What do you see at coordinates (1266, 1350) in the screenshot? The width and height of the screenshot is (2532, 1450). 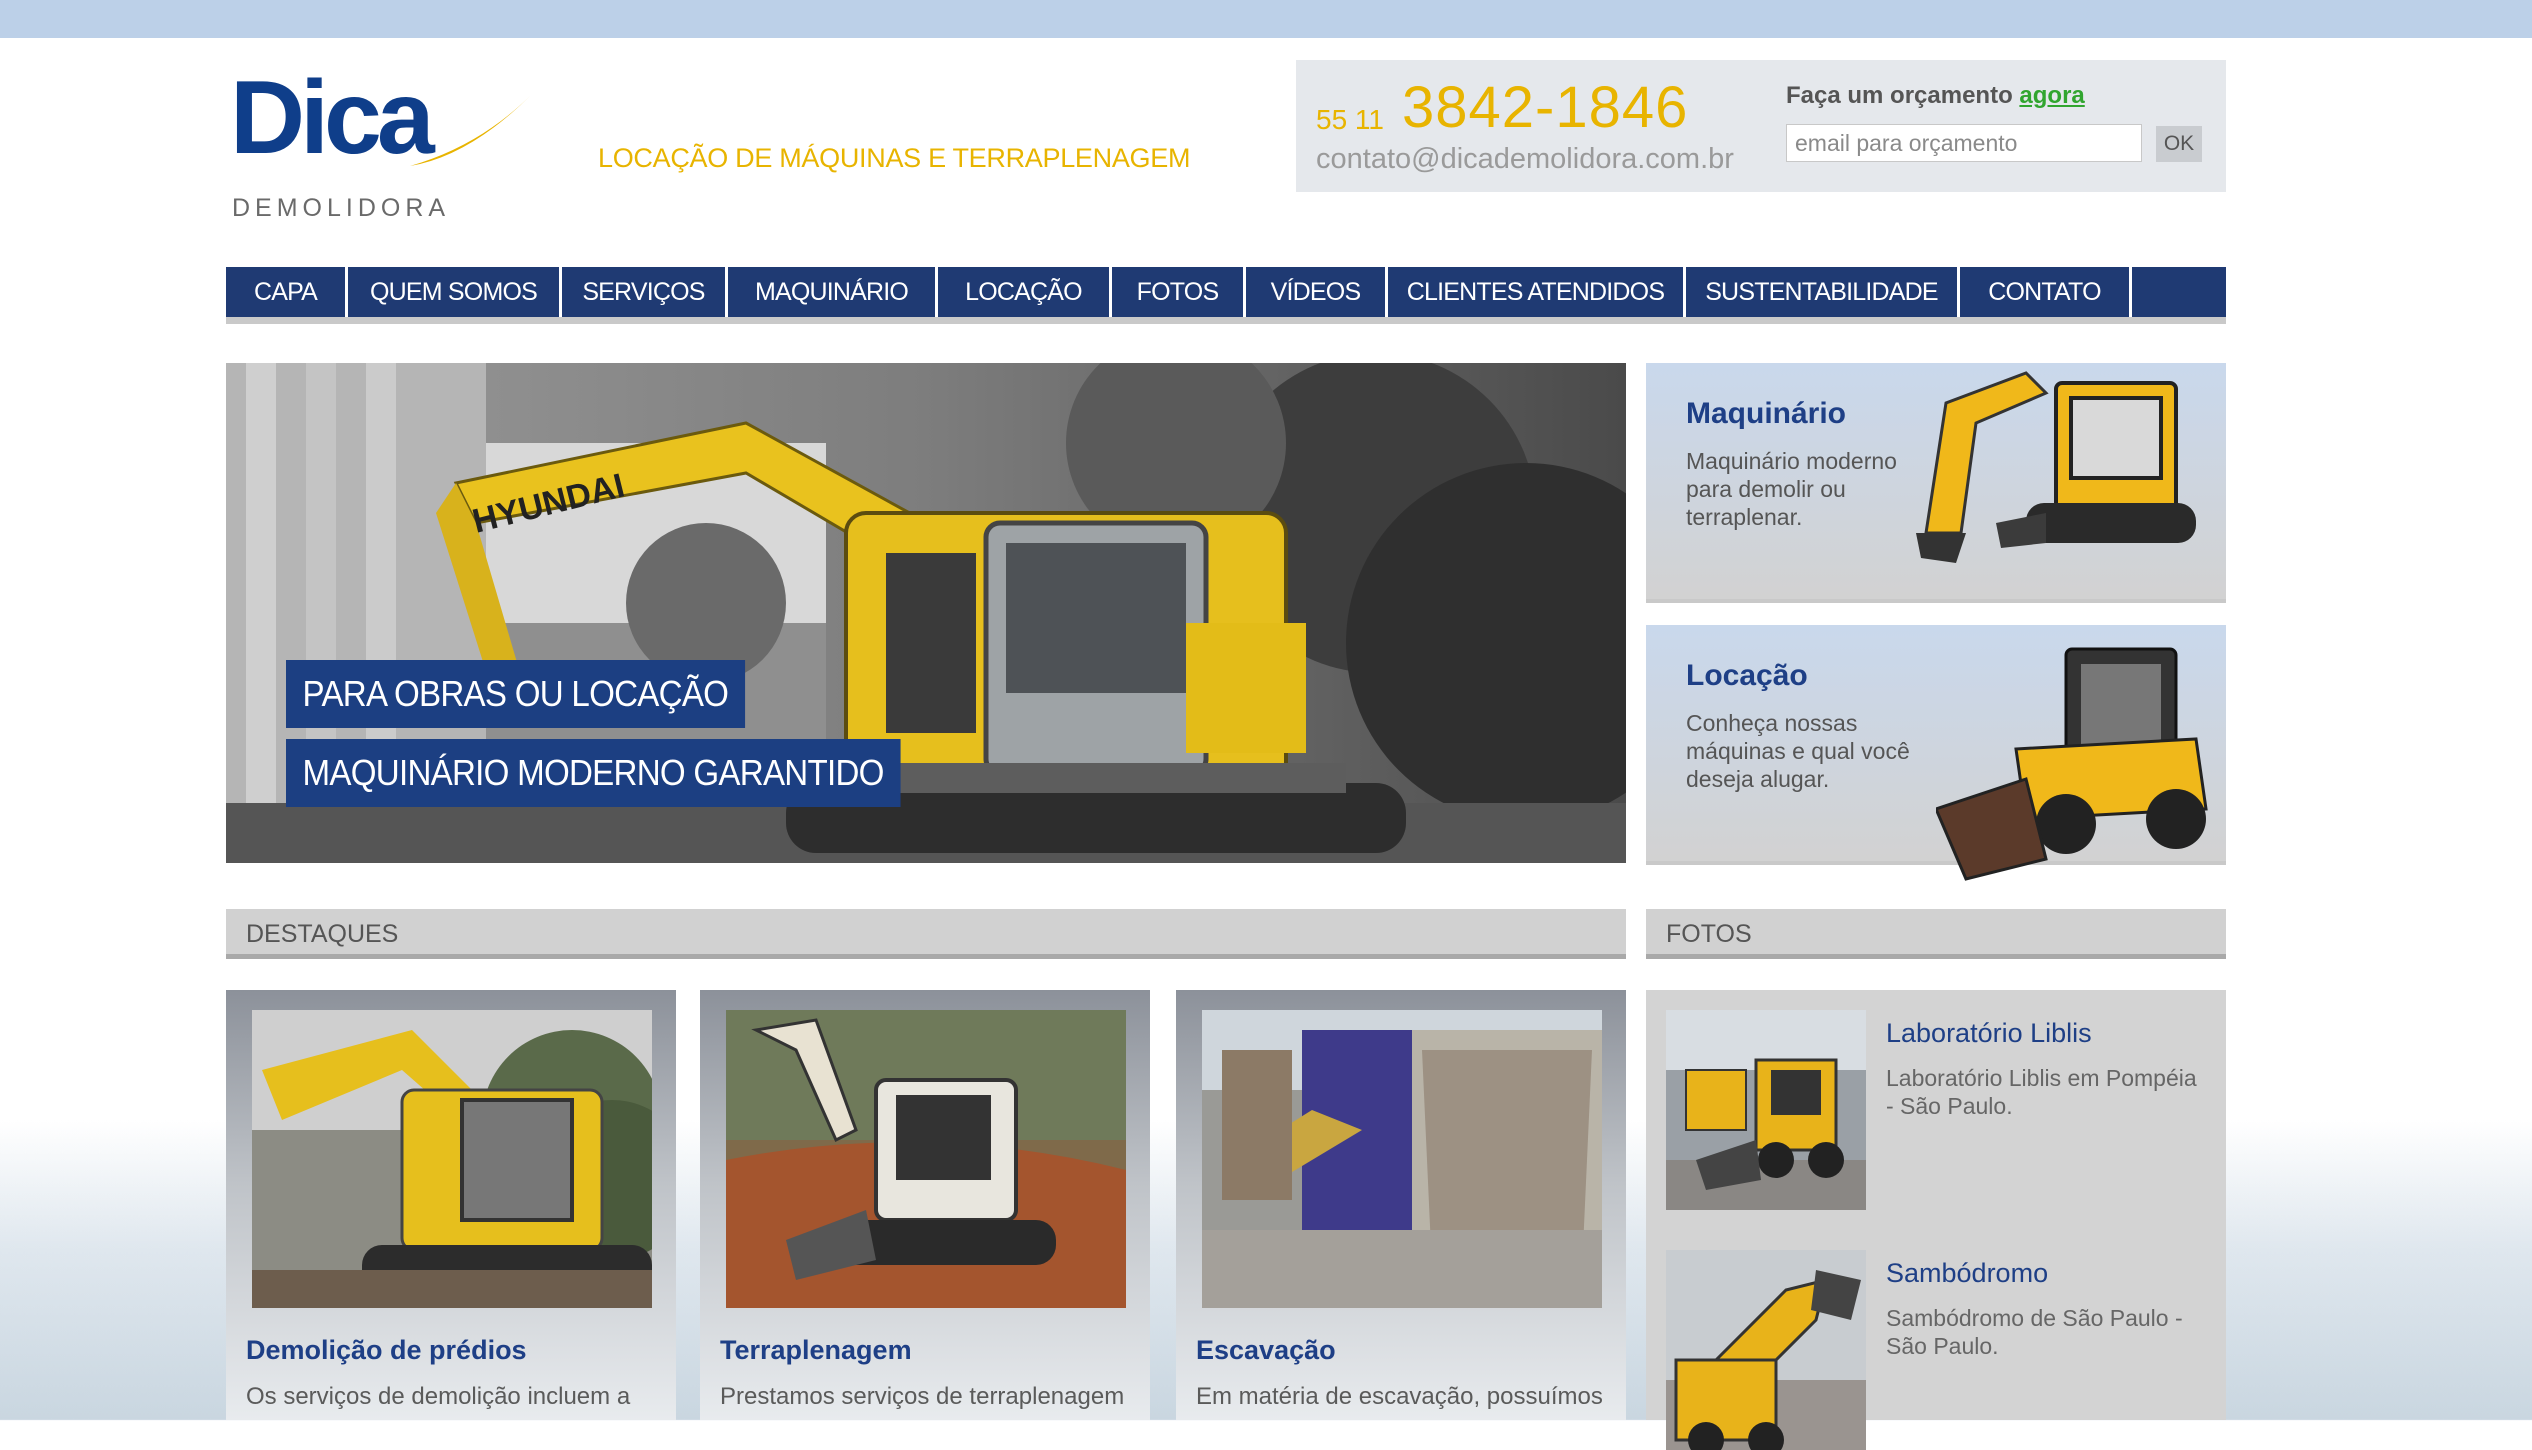 I see `highlight-title-escavacao: Escavação` at bounding box center [1266, 1350].